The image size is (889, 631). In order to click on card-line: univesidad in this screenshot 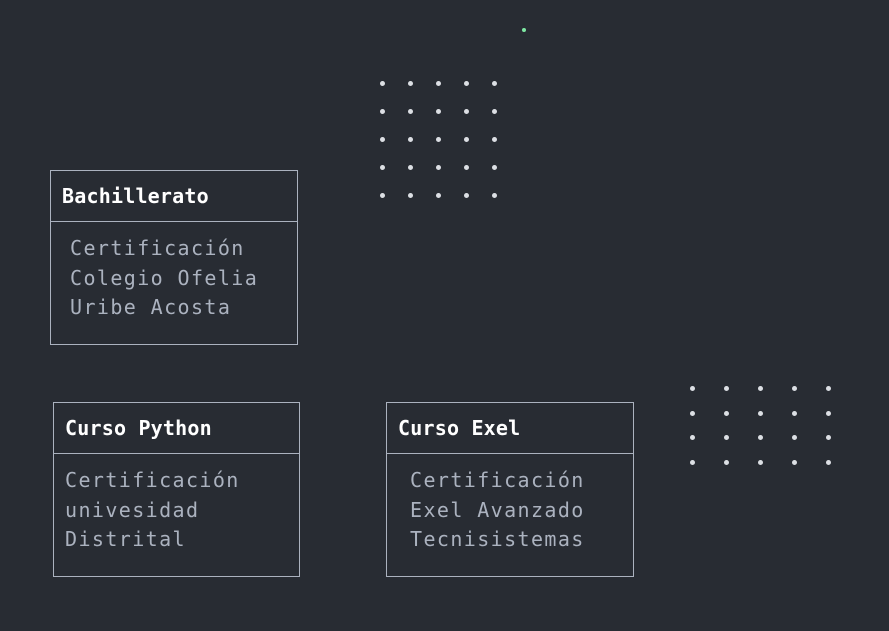, I will do `click(132, 509)`.